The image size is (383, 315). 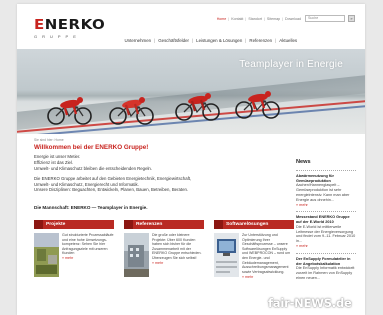 I want to click on nav-item-unternehmen: Unternehmen, so click(x=138, y=40).